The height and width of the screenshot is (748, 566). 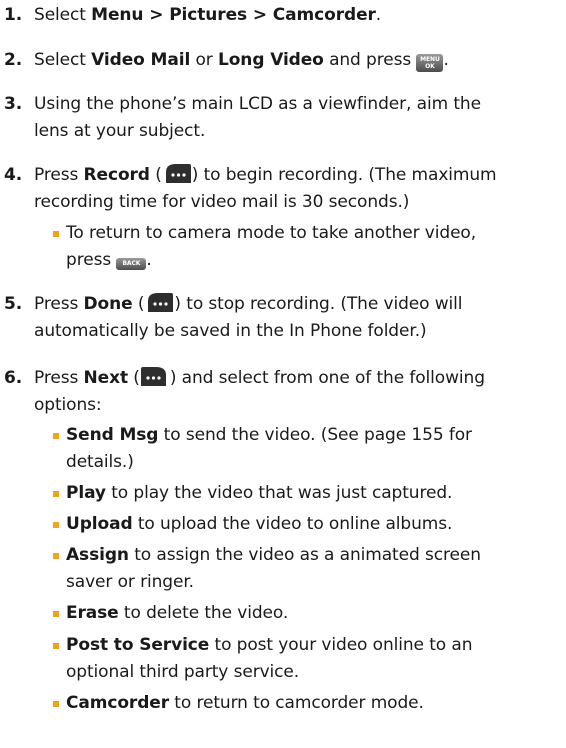 I want to click on bullet-text: press, so click(x=91, y=260).